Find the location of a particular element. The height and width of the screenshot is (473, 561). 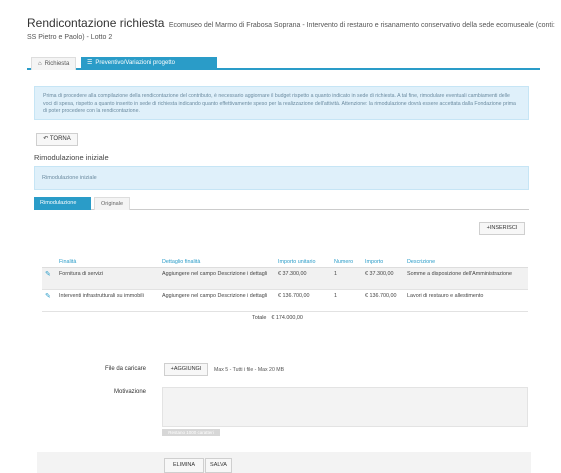

file-upload-hint: Max 5 - Tutti i file - Max 20 MB is located at coordinates (249, 370).